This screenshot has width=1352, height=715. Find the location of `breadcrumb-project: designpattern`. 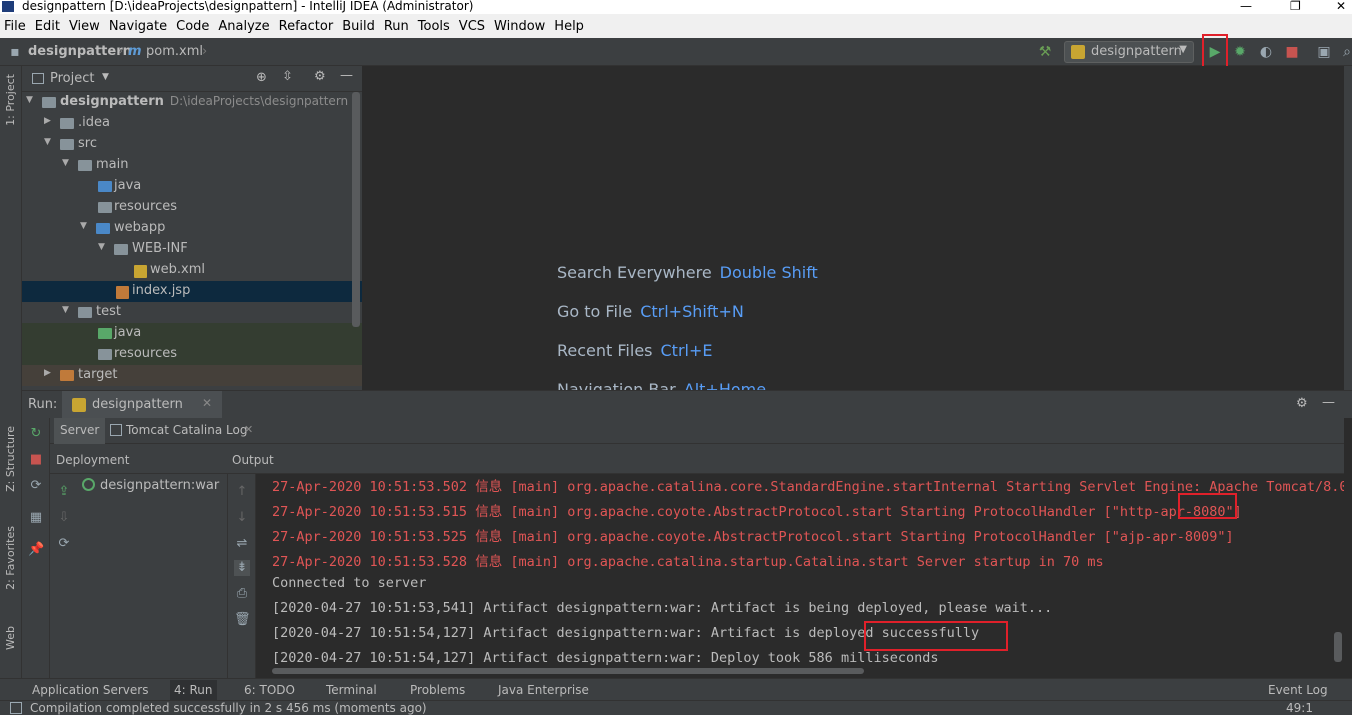

breadcrumb-project: designpattern is located at coordinates (80, 51).